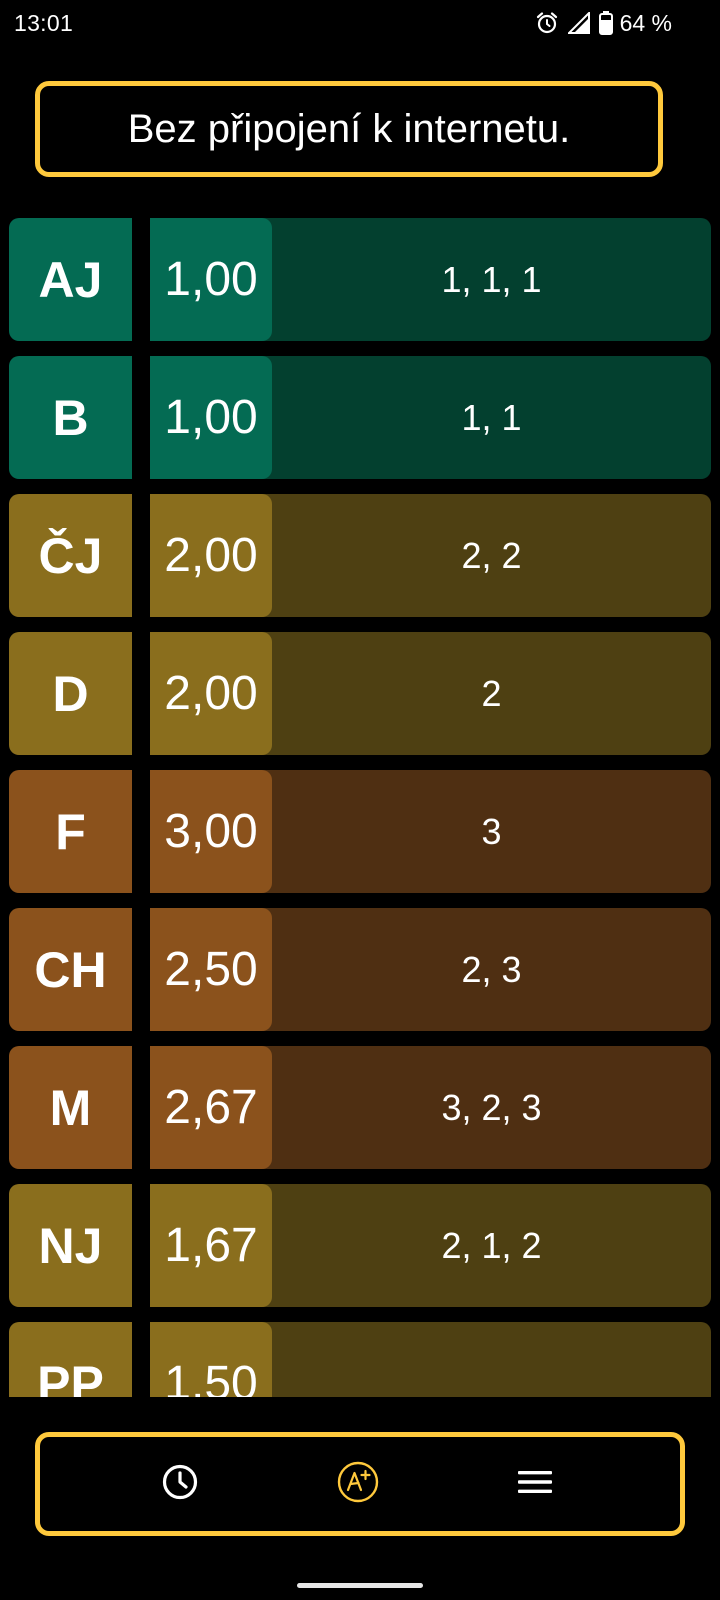 Image resolution: width=720 pixels, height=1600 pixels. Describe the element at coordinates (211, 969) in the screenshot. I see `subject-average: 2,50` at that location.